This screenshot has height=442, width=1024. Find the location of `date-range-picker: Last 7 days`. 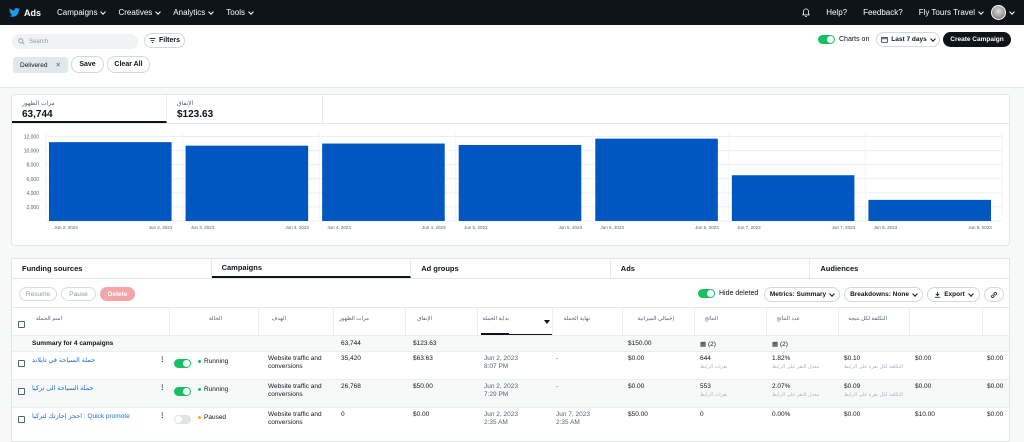

date-range-picker: Last 7 days is located at coordinates (908, 39).